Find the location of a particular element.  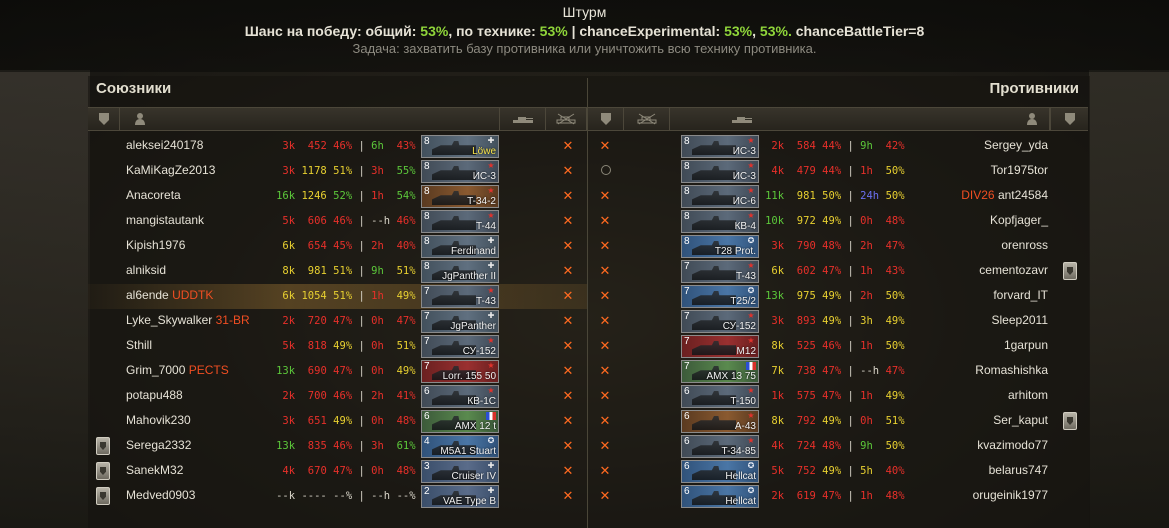

enemy-row: ✕ 8 ✪ T28 Prot. 3k 790 48% | 2h 47% orenross is located at coordinates (584, 246).